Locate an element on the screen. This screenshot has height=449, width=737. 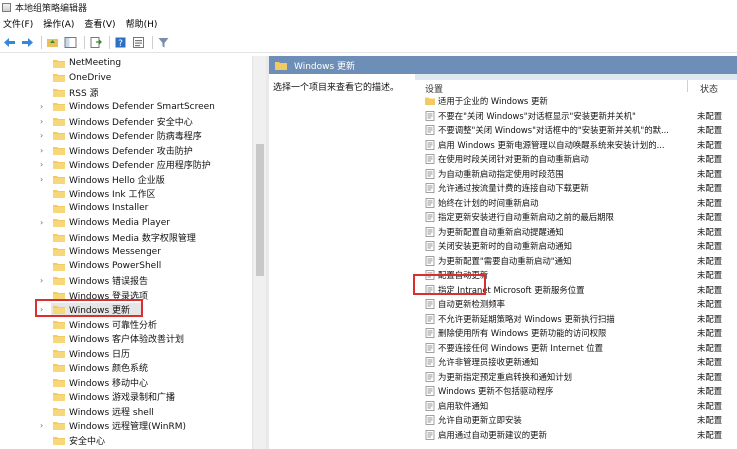
tree-item: Windows 客户体验改善计划 is located at coordinates (126, 339).